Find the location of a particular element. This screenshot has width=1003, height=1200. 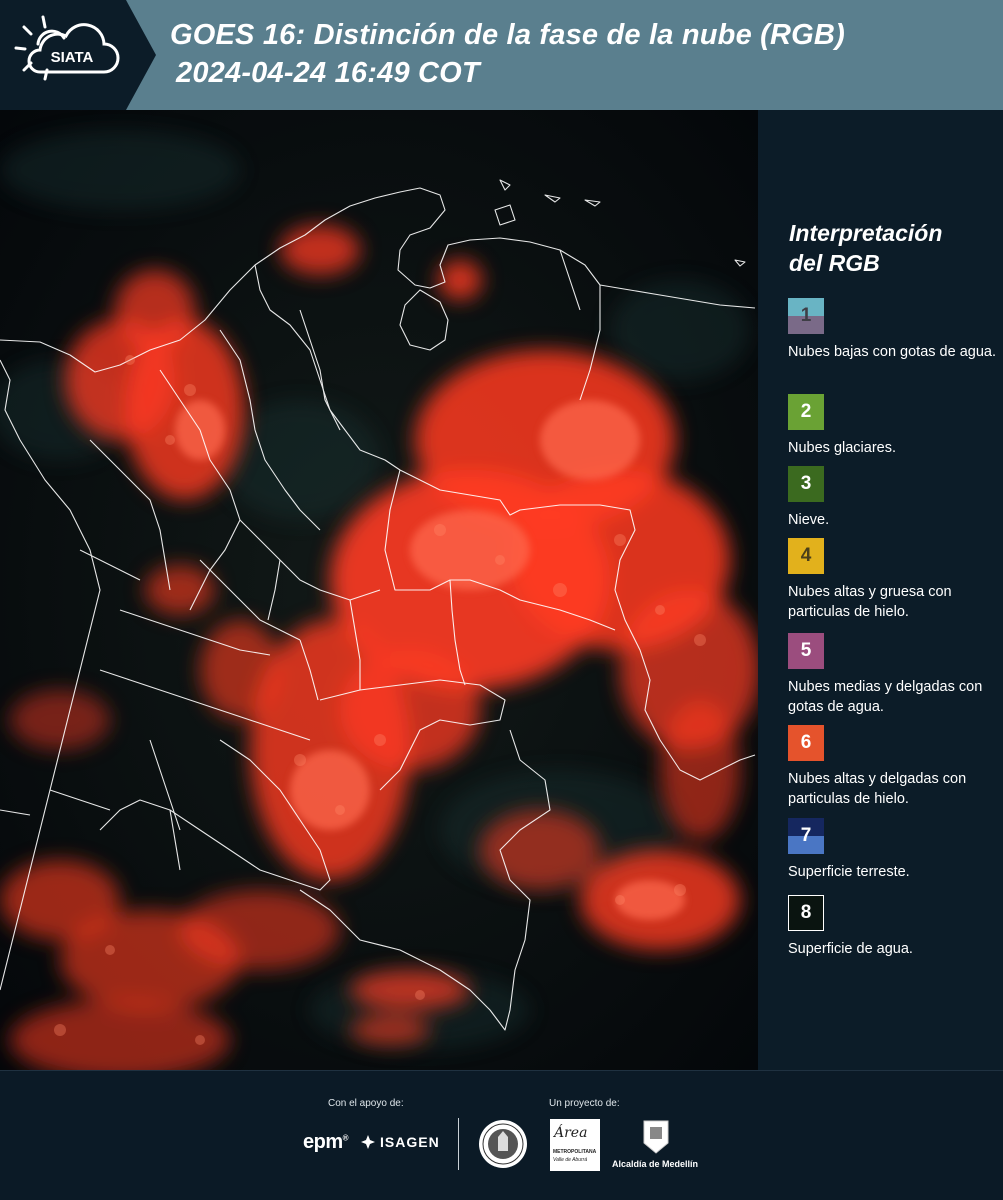

project-label: Un proyecto de: is located at coordinates (584, 1103).